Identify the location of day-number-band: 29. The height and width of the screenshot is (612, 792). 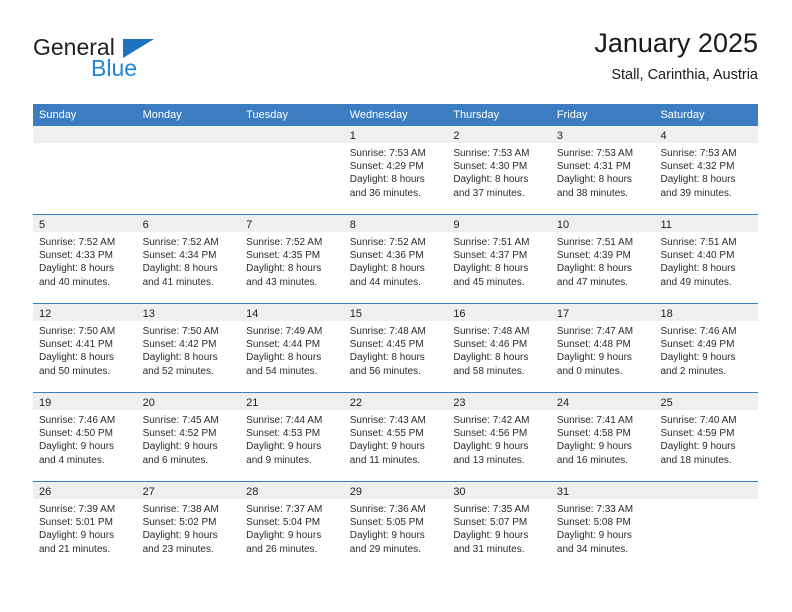
(395, 490).